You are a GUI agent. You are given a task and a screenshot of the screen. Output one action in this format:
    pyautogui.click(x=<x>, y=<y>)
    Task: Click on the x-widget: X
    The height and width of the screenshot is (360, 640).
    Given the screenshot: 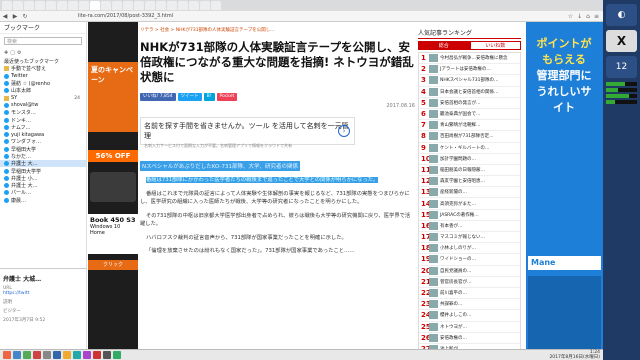 What is the action you would take?
    pyautogui.click(x=621, y=41)
    